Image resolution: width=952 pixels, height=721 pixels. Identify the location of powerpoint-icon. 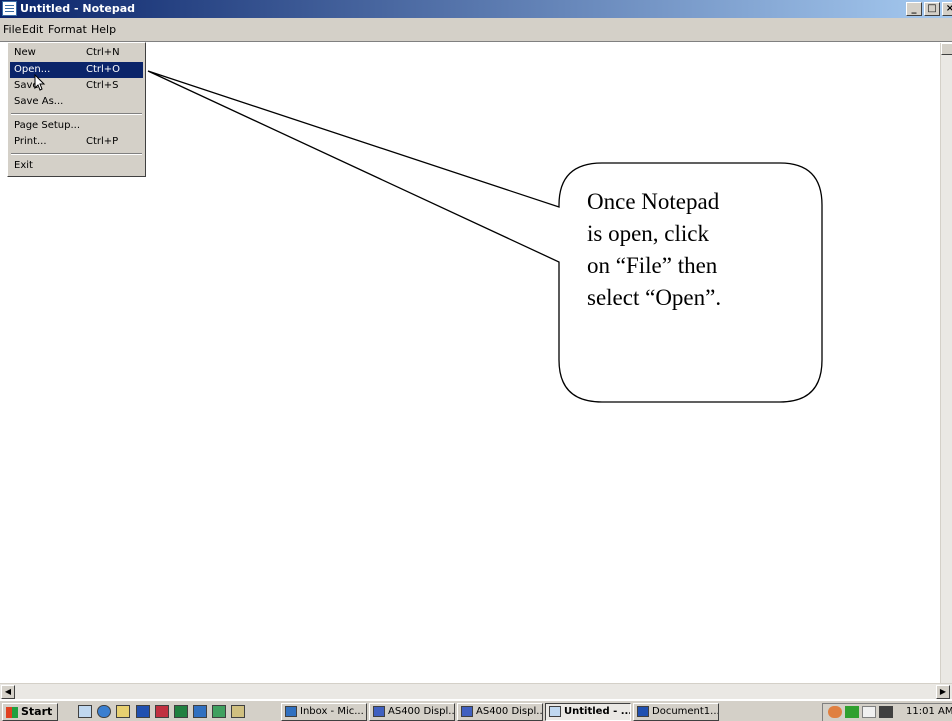
(162, 711).